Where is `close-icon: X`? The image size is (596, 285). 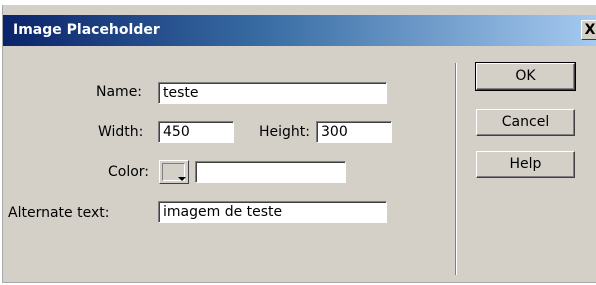
close-icon: X is located at coordinates (590, 30).